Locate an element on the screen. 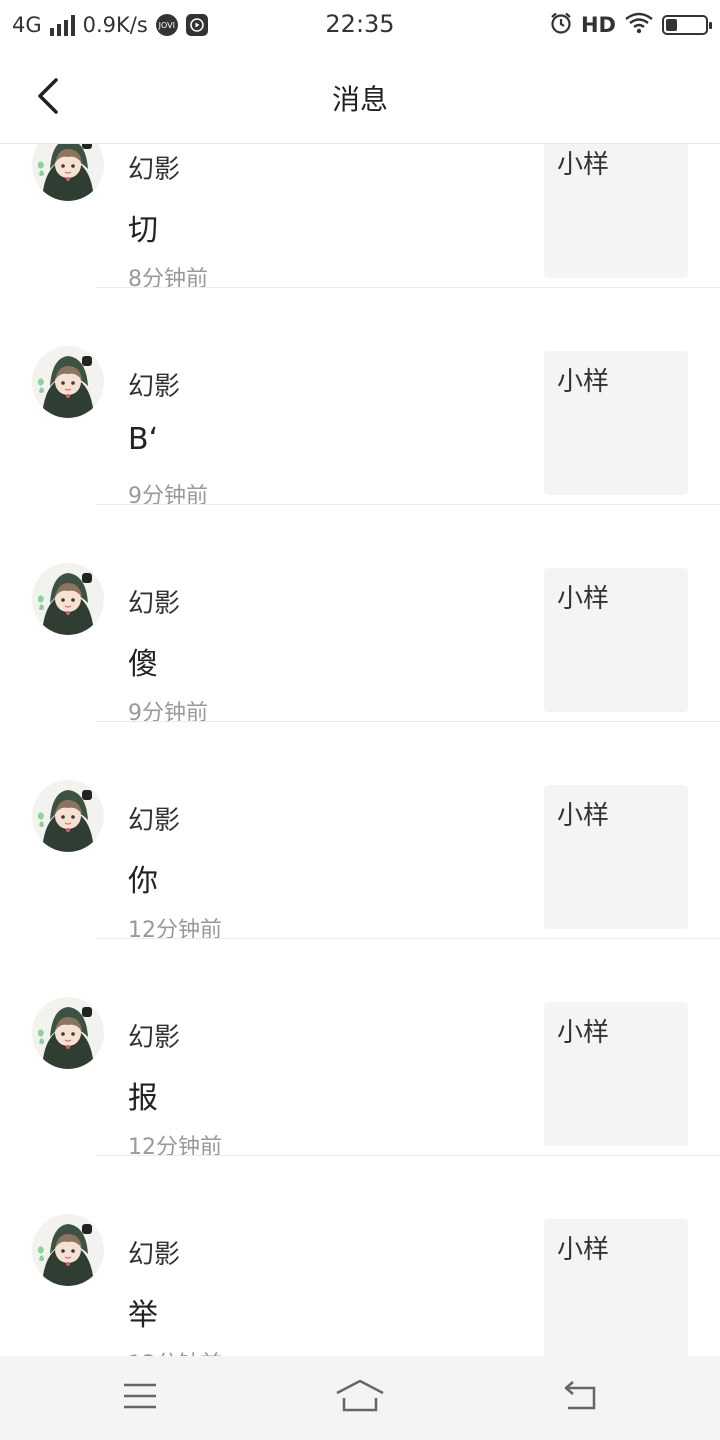 This screenshot has width=720, height=1440. battery-icon is located at coordinates (687, 25).